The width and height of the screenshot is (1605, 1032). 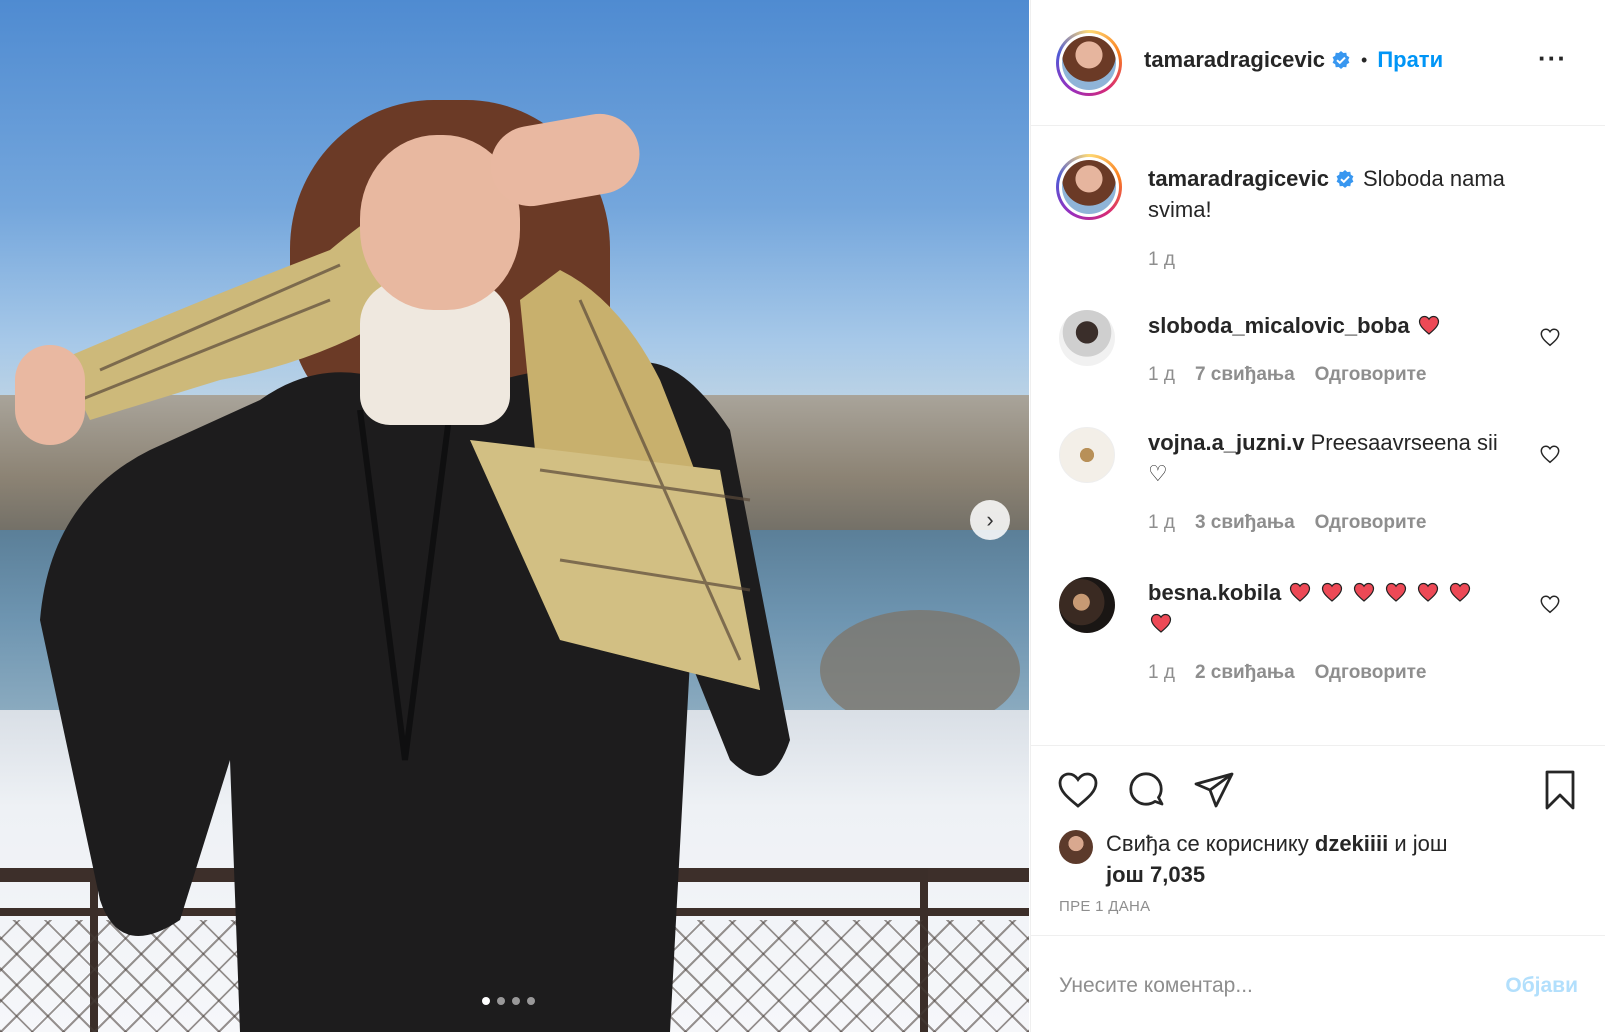 I want to click on likes-count: још 7,035, so click(x=1155, y=874).